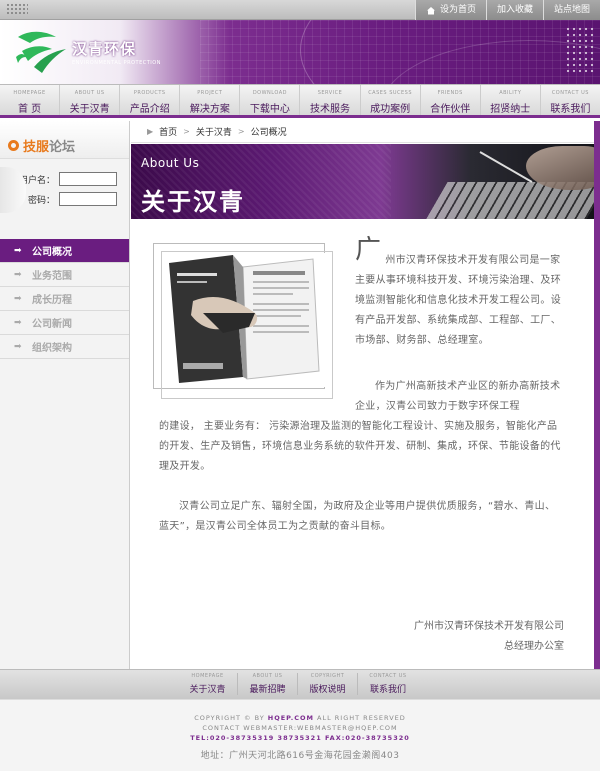  I want to click on breadcrumb-home: 首页, so click(168, 131).